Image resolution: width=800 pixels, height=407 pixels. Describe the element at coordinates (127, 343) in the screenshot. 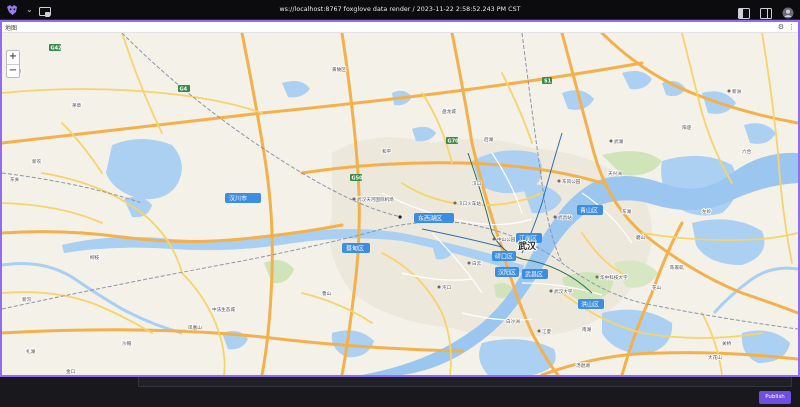

I see `poi-shamao: 沙帽` at that location.